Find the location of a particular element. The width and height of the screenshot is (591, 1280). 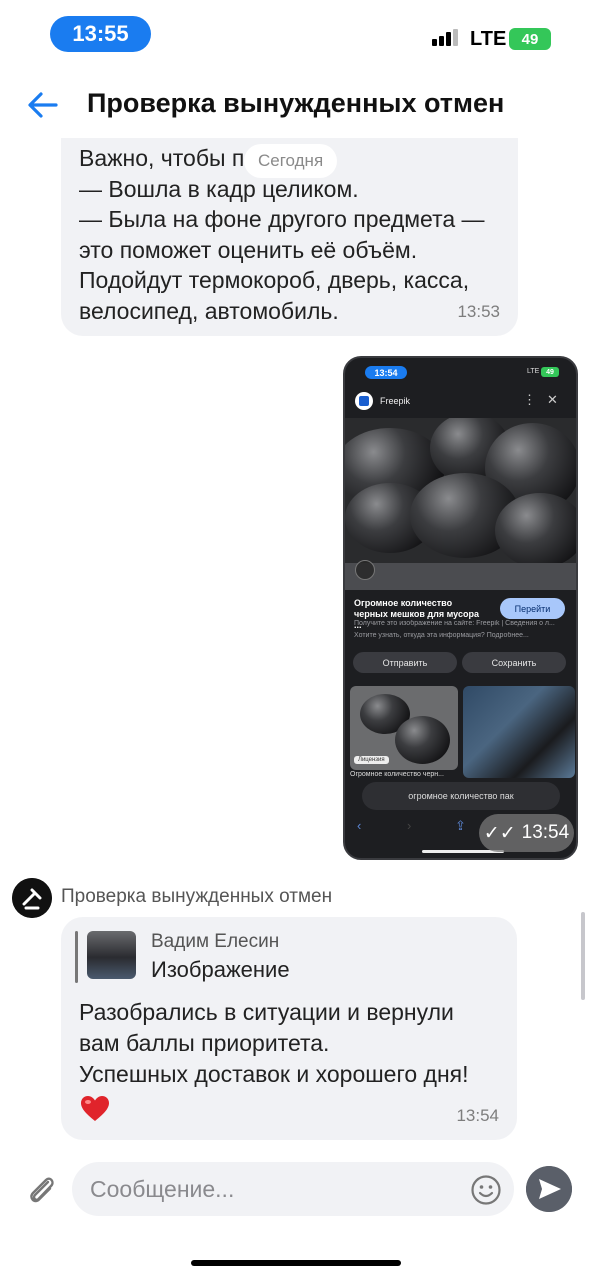

sender-avatar is located at coordinates (32, 898).